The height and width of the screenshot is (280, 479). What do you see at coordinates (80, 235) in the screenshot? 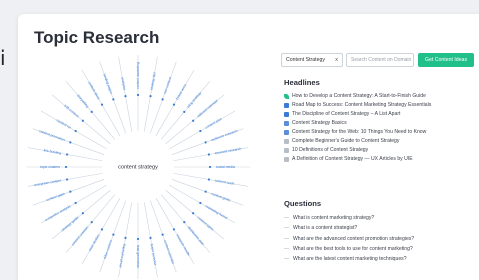
I see `mindmap-node: content creation` at bounding box center [80, 235].